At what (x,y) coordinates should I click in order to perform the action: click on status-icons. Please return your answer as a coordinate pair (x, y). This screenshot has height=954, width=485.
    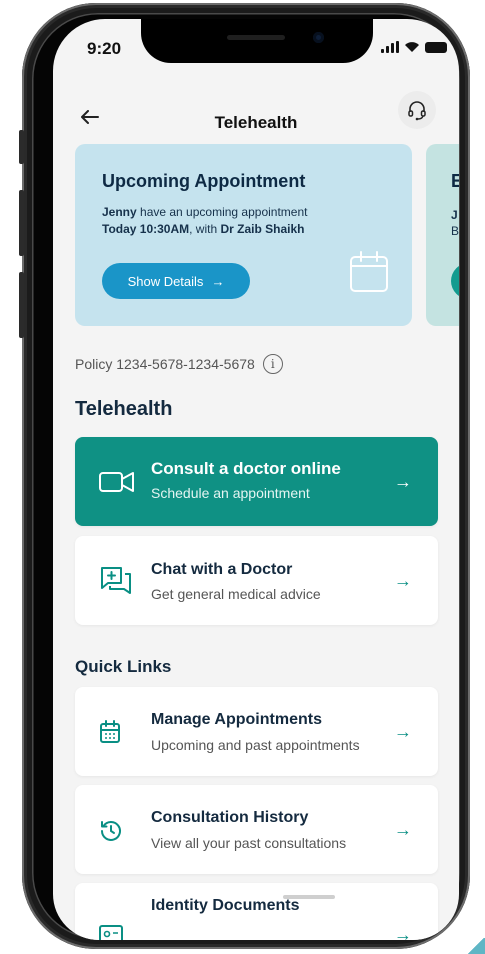
    Looking at the image, I should click on (414, 47).